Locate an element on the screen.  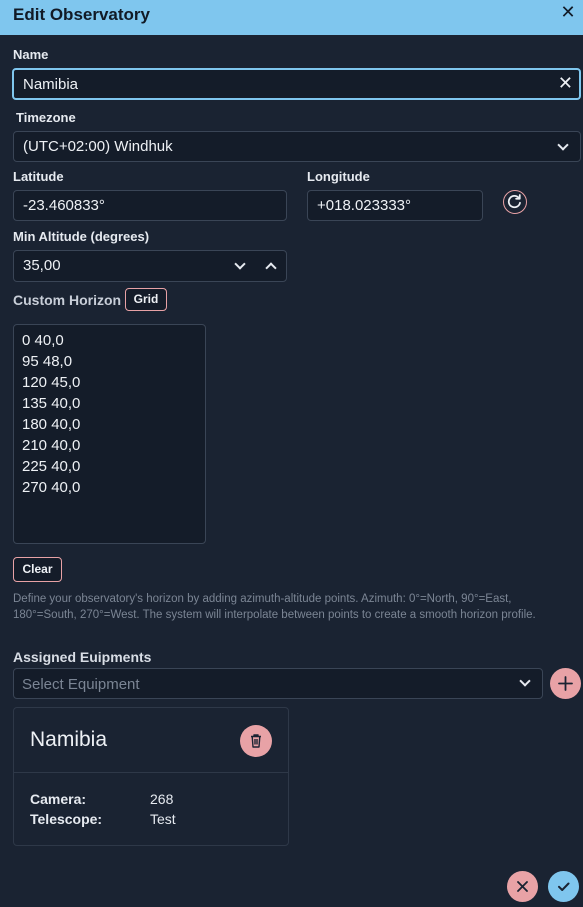
latitude-label: Latitude is located at coordinates (38, 176).